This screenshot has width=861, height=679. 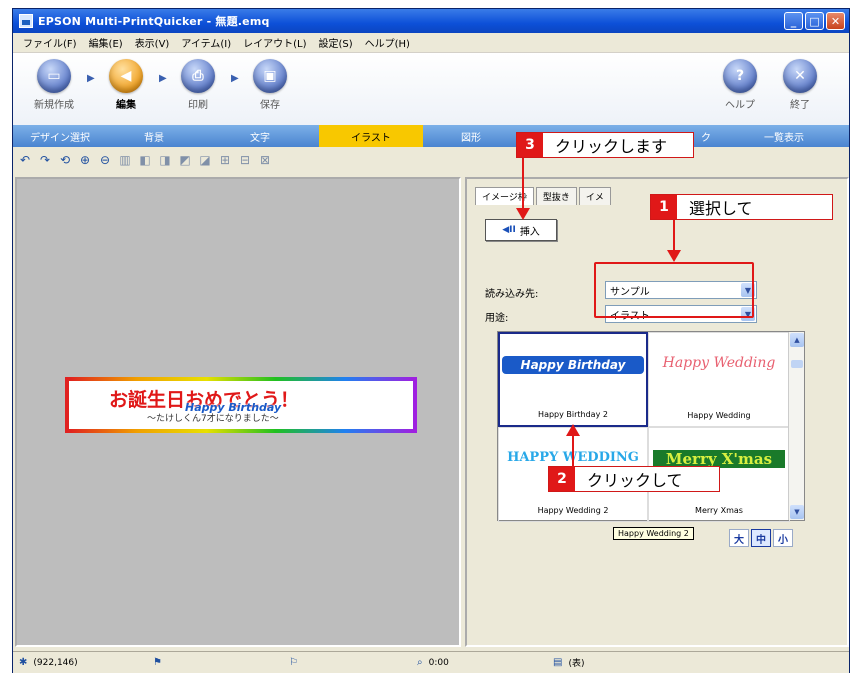 What do you see at coordinates (739, 538) in the screenshot?
I see `size-large-button: 大` at bounding box center [739, 538].